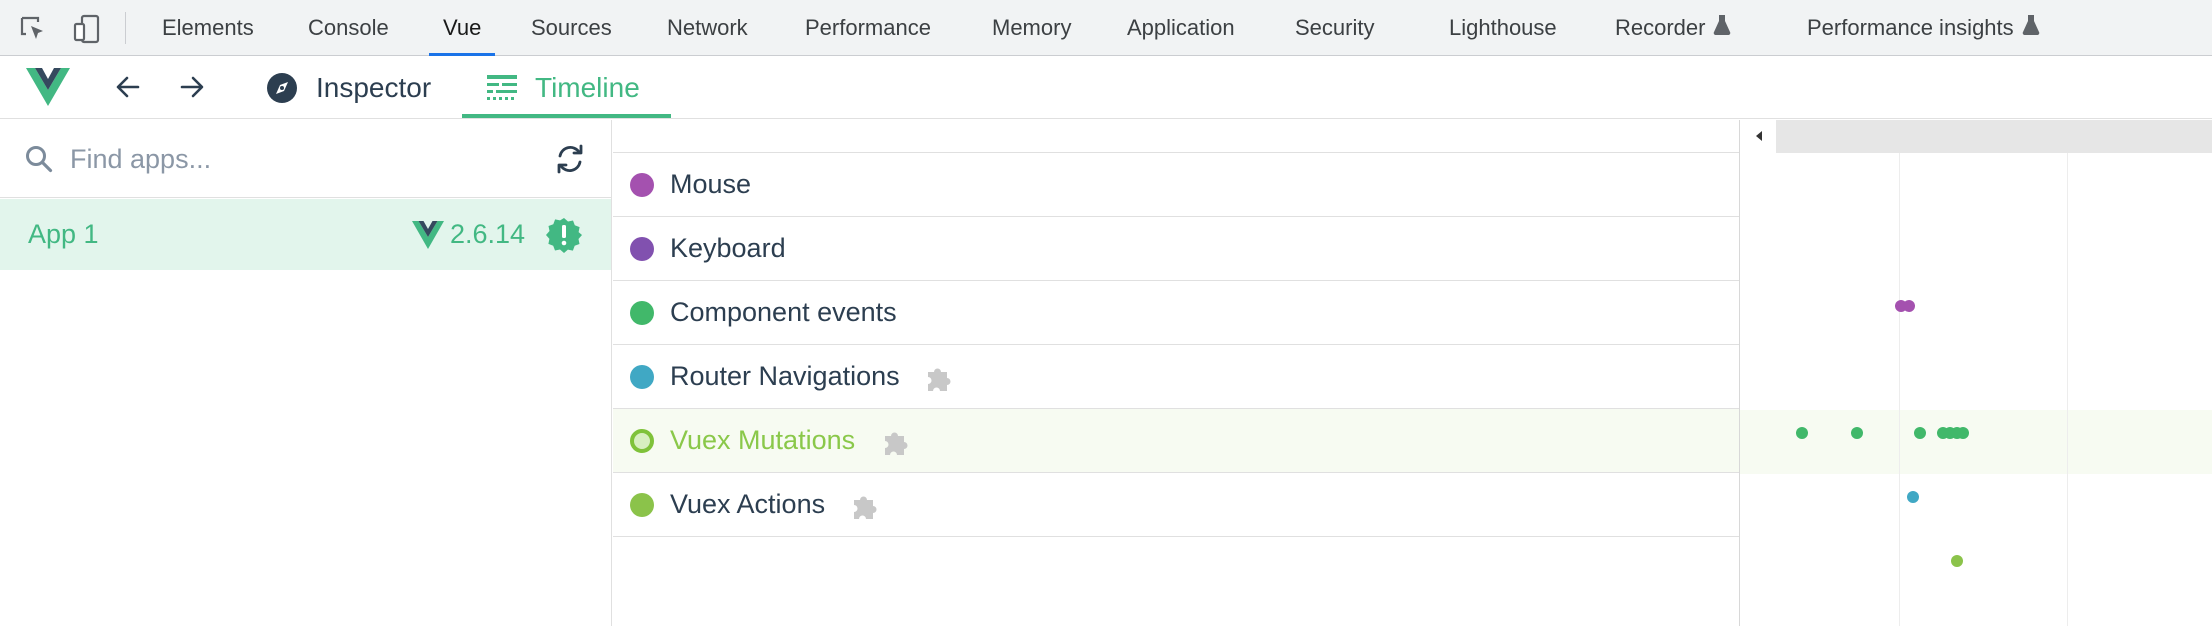 This screenshot has width=2212, height=626. What do you see at coordinates (707, 28) in the screenshot?
I see `tab-network: Network` at bounding box center [707, 28].